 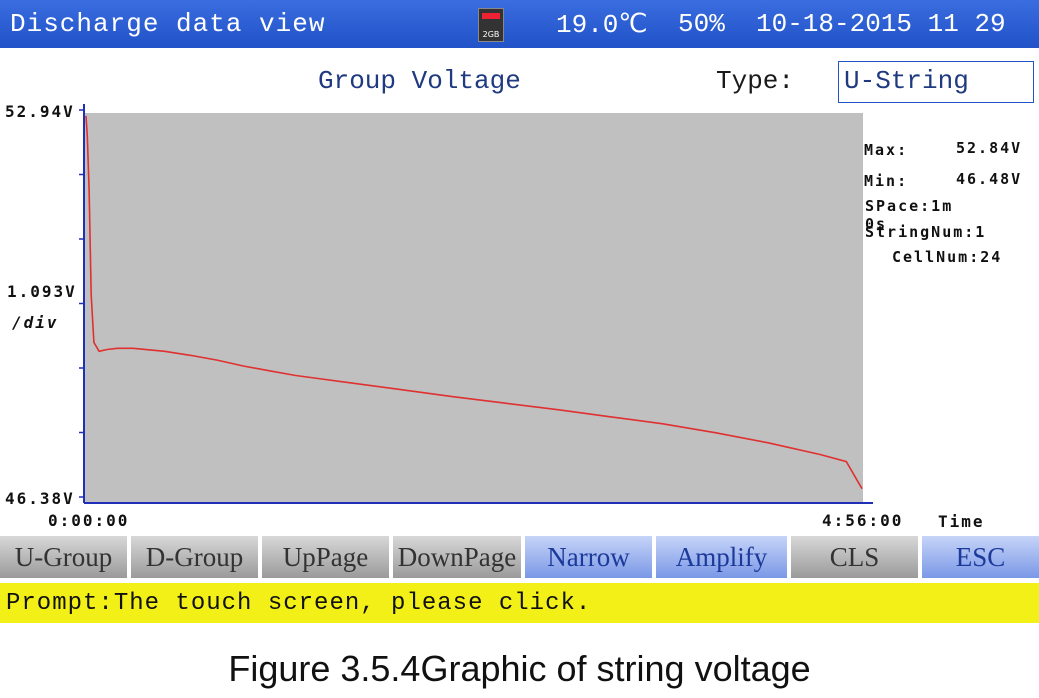 I want to click on prompt-bar: Prompt:The touch screen, please click., so click(x=519, y=603).